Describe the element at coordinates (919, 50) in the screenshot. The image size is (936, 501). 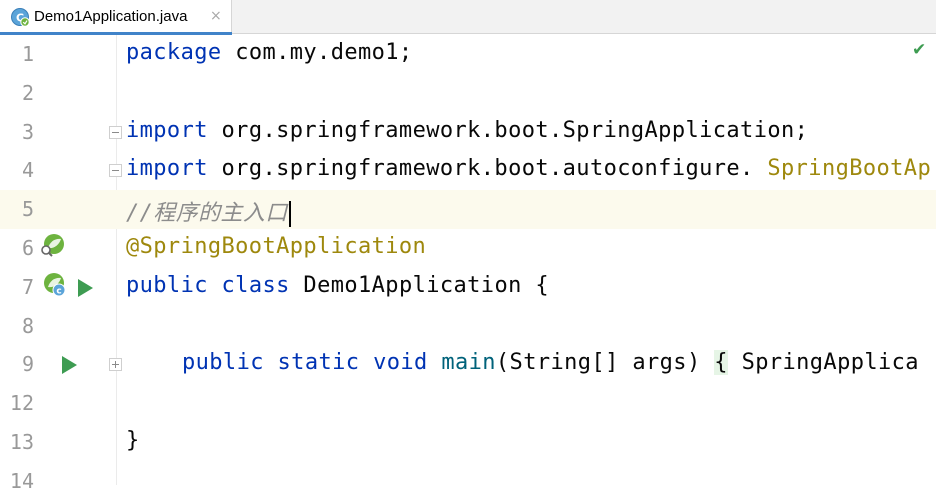
I see `checkmark-icon: ✔` at that location.